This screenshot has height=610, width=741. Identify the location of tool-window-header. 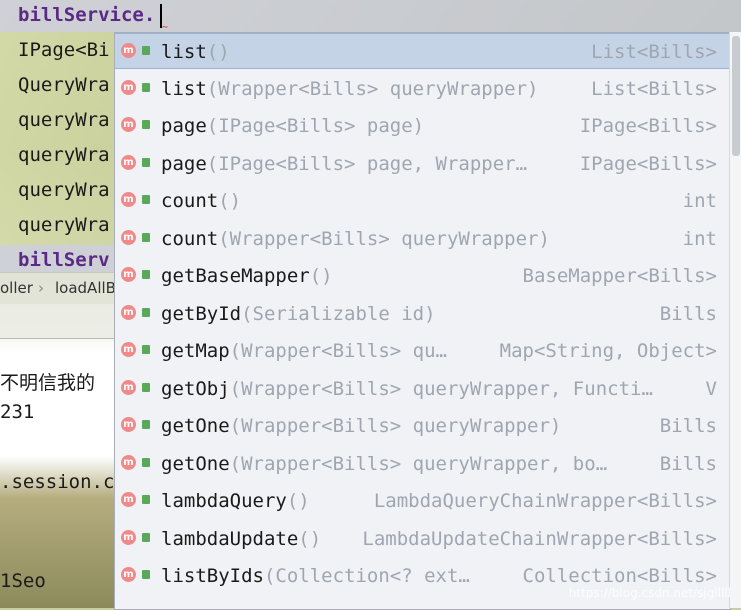
(60, 321).